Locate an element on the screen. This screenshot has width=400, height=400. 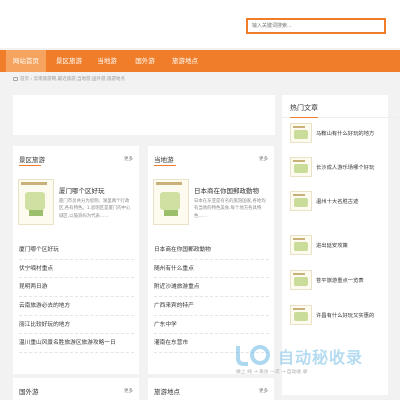
watermark-logo-icon is located at coordinates (253, 355).